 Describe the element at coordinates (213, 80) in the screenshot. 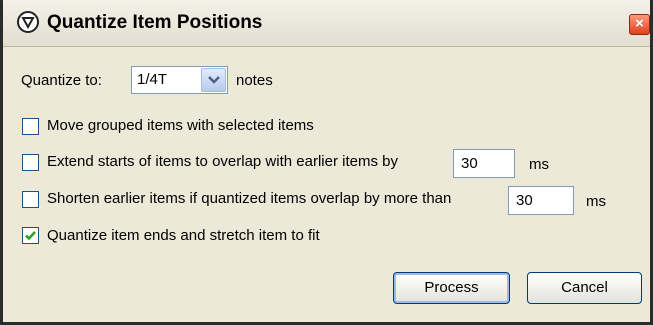

I see `chevron-down-icon` at that location.